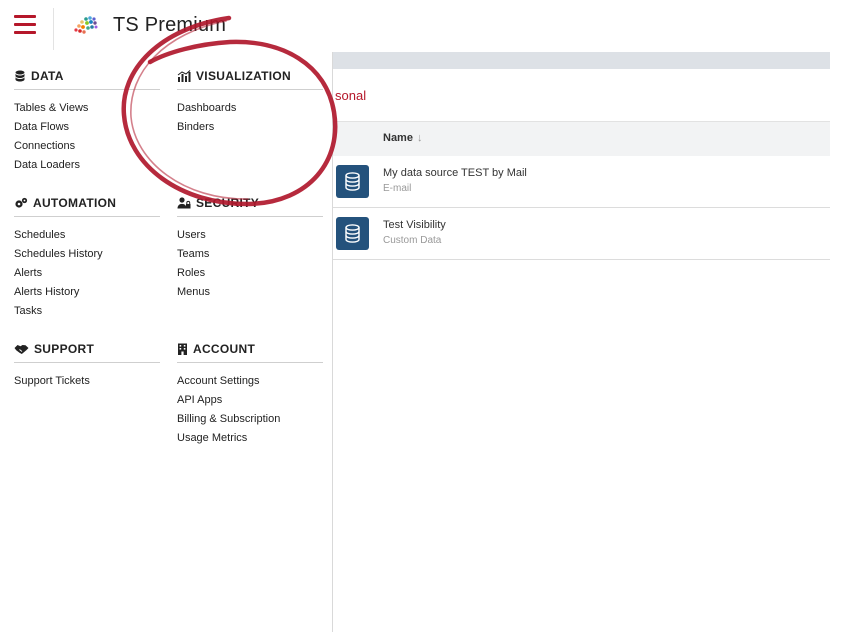 Image resolution: width=841 pixels, height=641 pixels. Describe the element at coordinates (581, 234) in the screenshot. I see `table-row: Test Visibility Custom Data` at that location.